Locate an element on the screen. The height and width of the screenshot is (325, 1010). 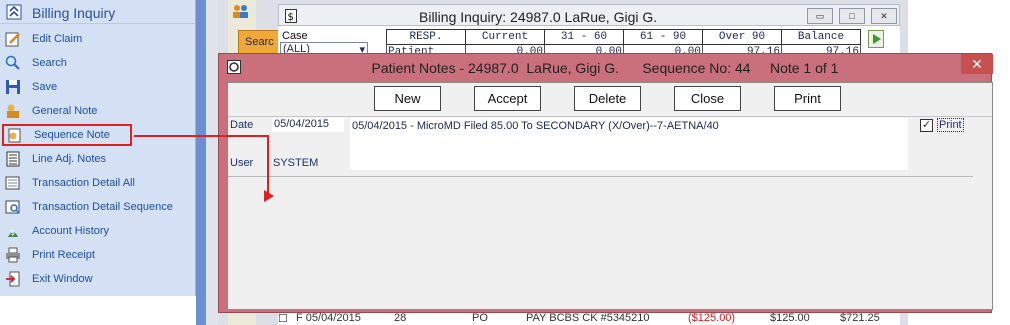
sidebar-title: Billing Inquiry is located at coordinates (74, 13).